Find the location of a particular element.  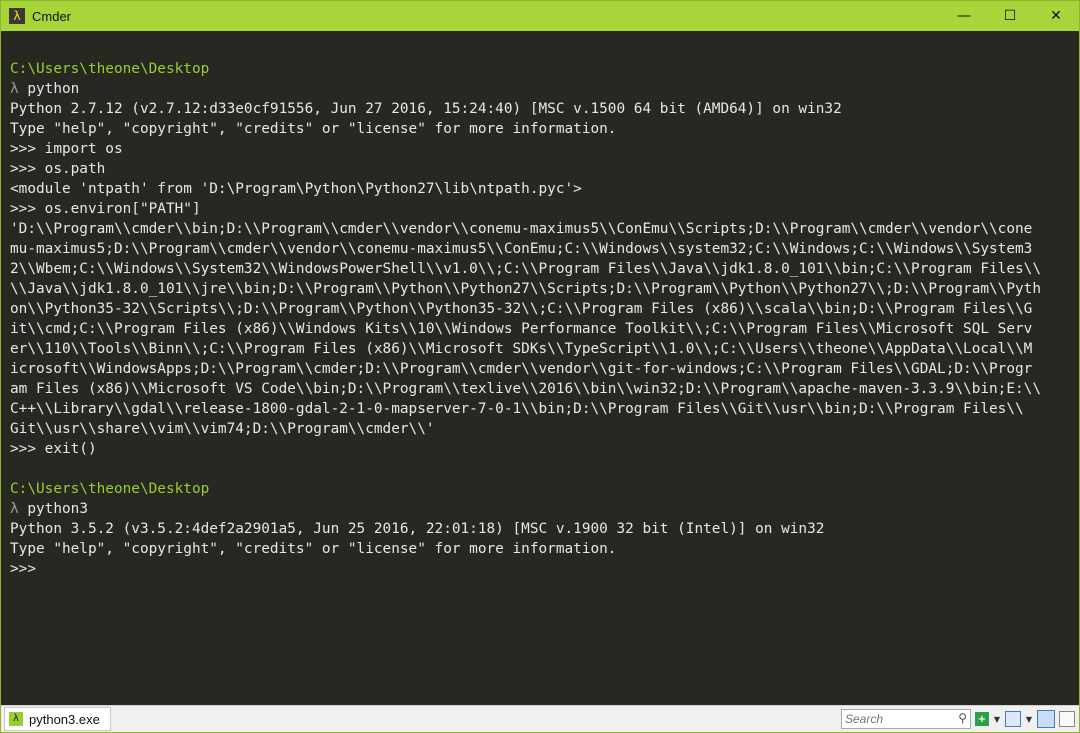

split-view-icon is located at coordinates (1046, 719).